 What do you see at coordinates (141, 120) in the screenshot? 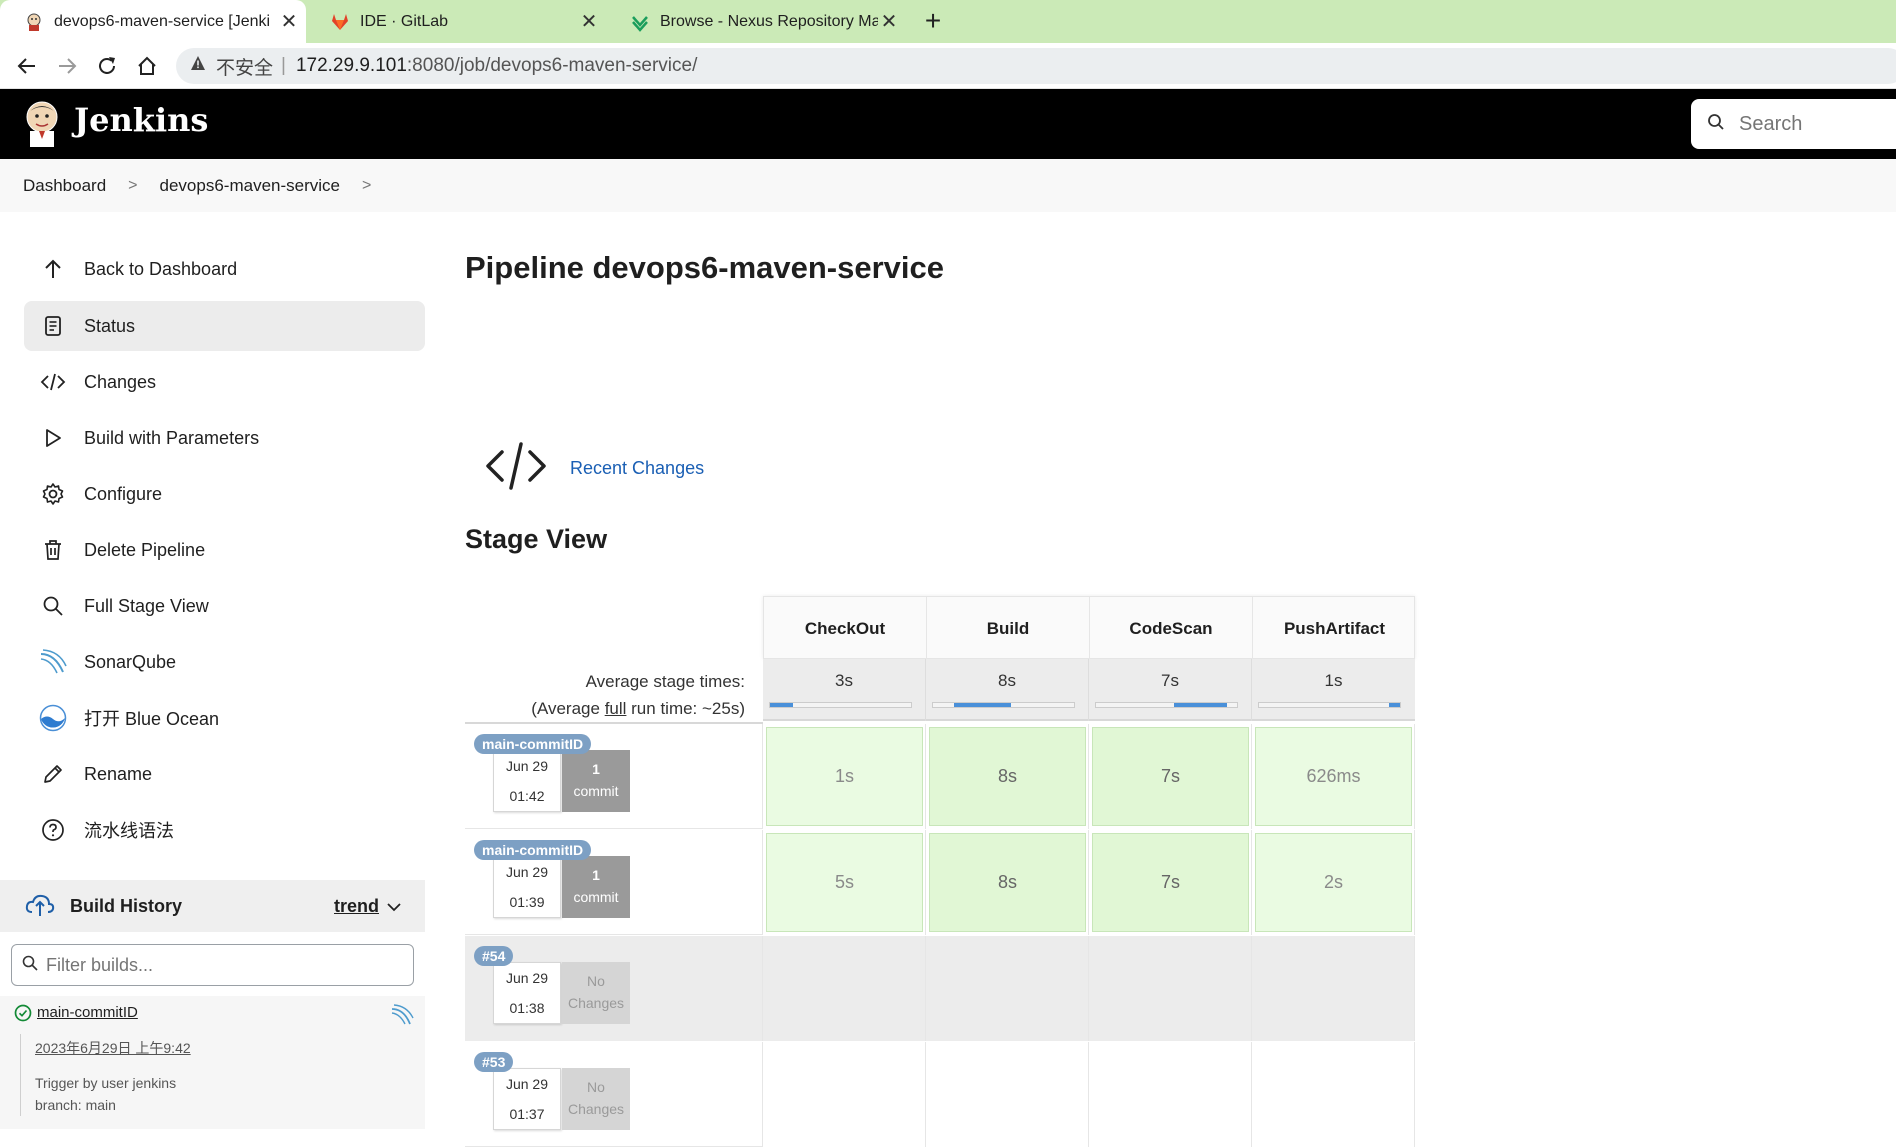
I see `jenkins-title: Jenkins` at bounding box center [141, 120].